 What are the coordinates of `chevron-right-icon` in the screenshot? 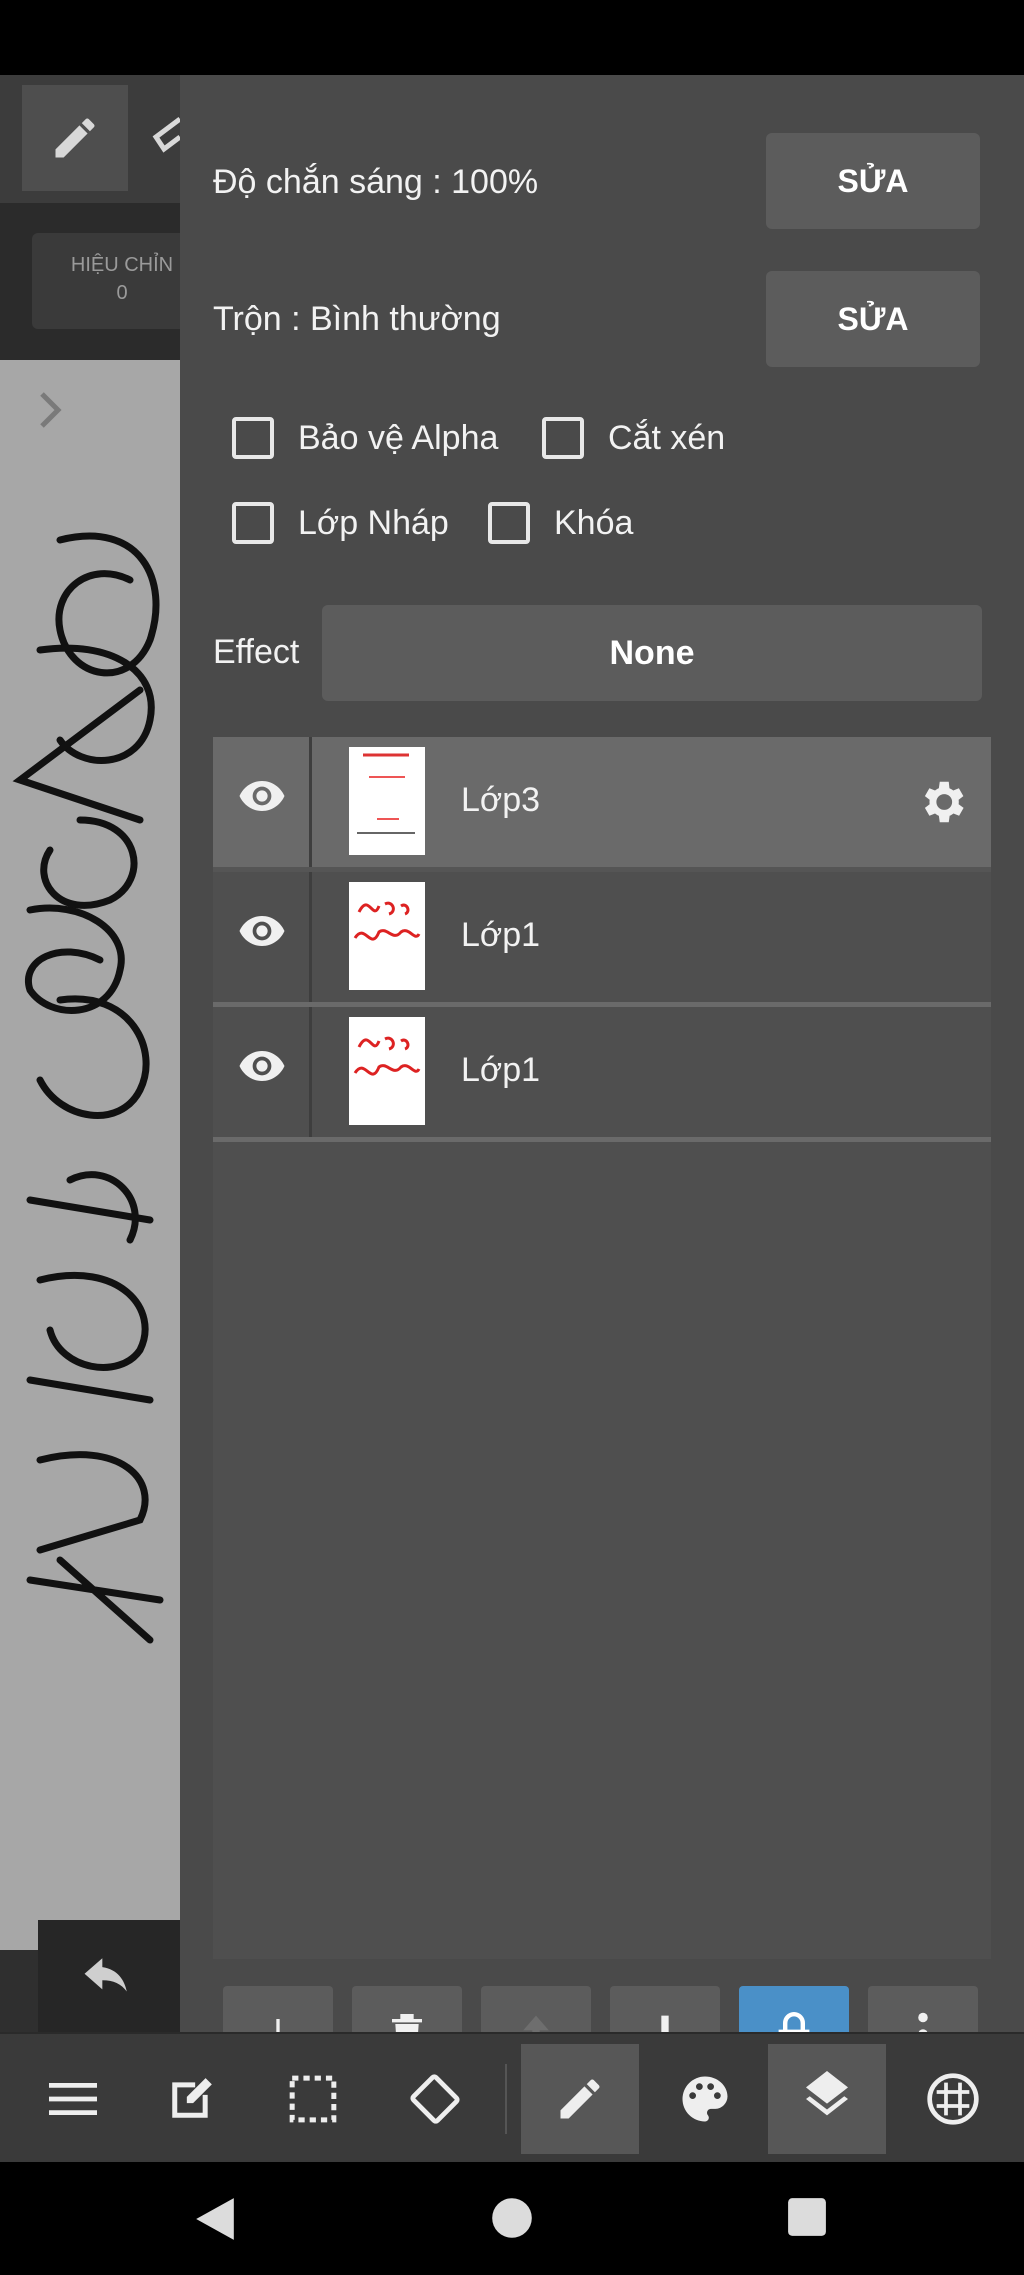 It's located at (51, 410).